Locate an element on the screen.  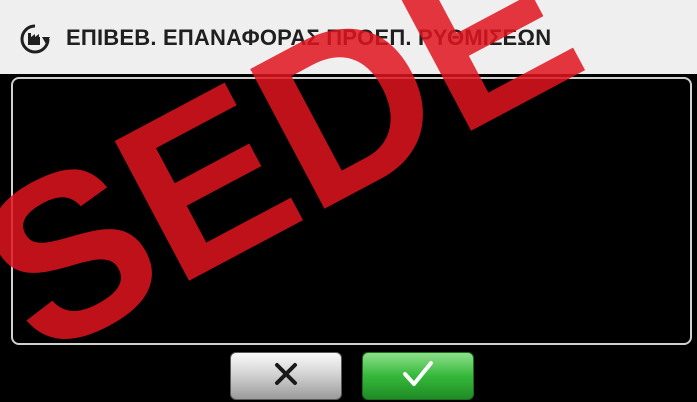
confirm-button is located at coordinates (418, 376).